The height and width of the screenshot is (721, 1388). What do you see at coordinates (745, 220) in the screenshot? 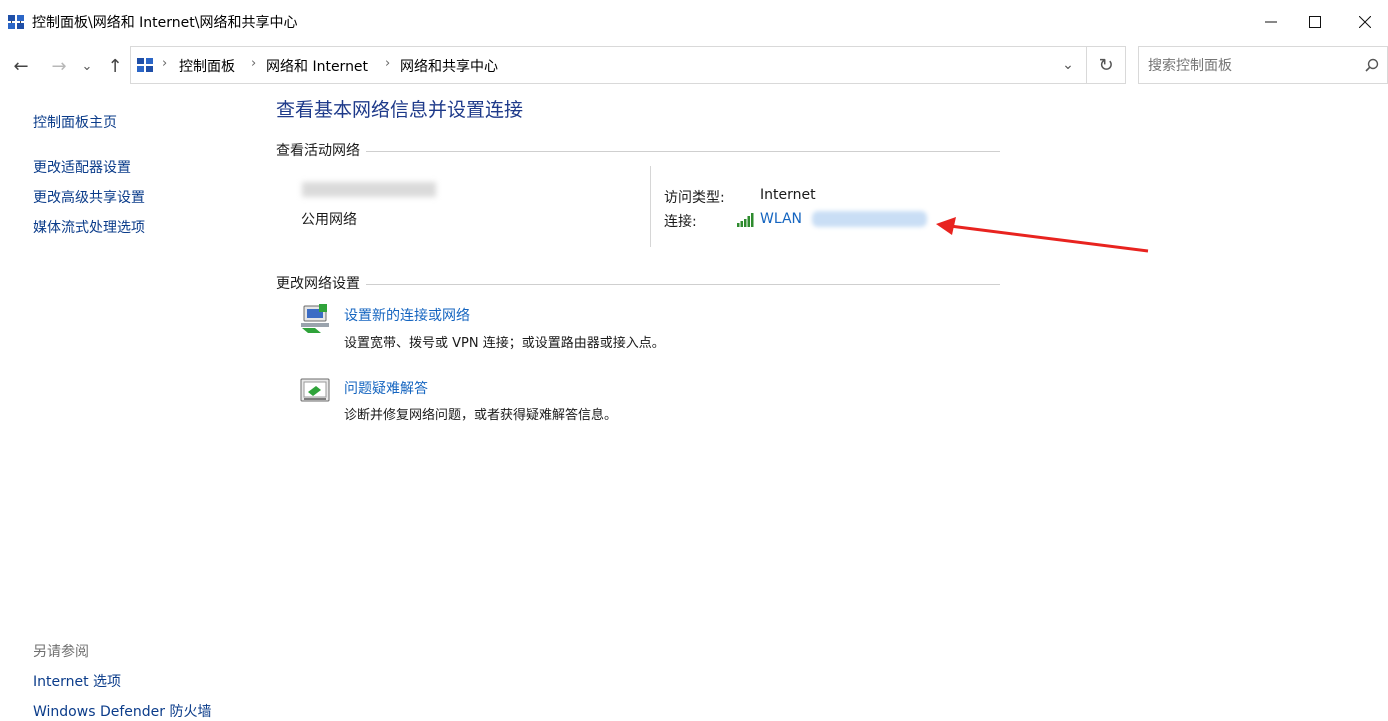
I see `wifi-signal-icon` at bounding box center [745, 220].